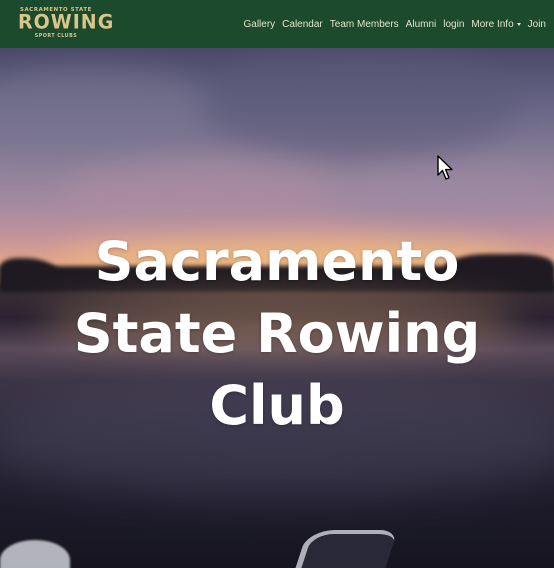 The height and width of the screenshot is (568, 554). What do you see at coordinates (302, 24) in the screenshot?
I see `nav-calendar: Calendar` at bounding box center [302, 24].